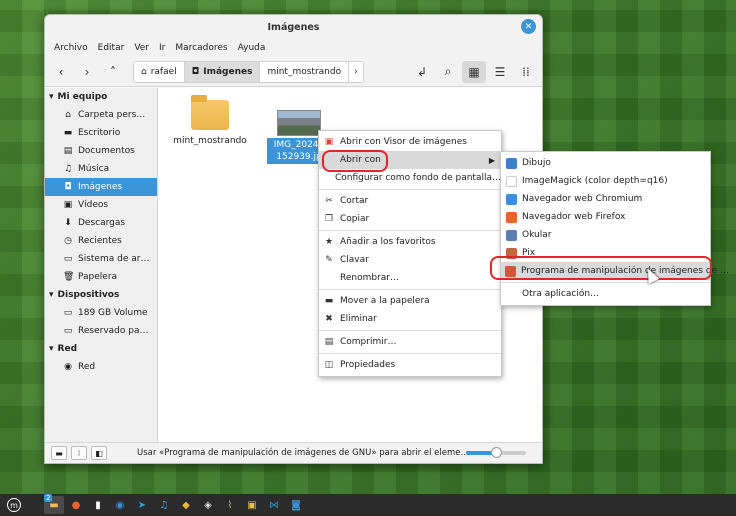 The width and height of the screenshot is (736, 516). I want to click on sidebar-item-recientes: ◷ Recientes, so click(101, 241).